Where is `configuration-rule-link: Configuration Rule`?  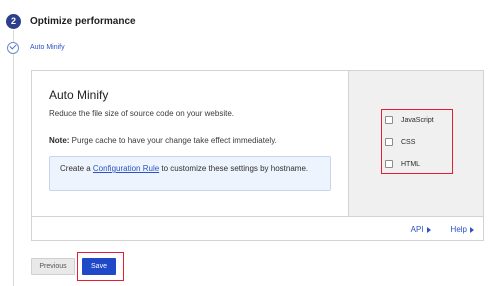 configuration-rule-link: Configuration Rule is located at coordinates (126, 168).